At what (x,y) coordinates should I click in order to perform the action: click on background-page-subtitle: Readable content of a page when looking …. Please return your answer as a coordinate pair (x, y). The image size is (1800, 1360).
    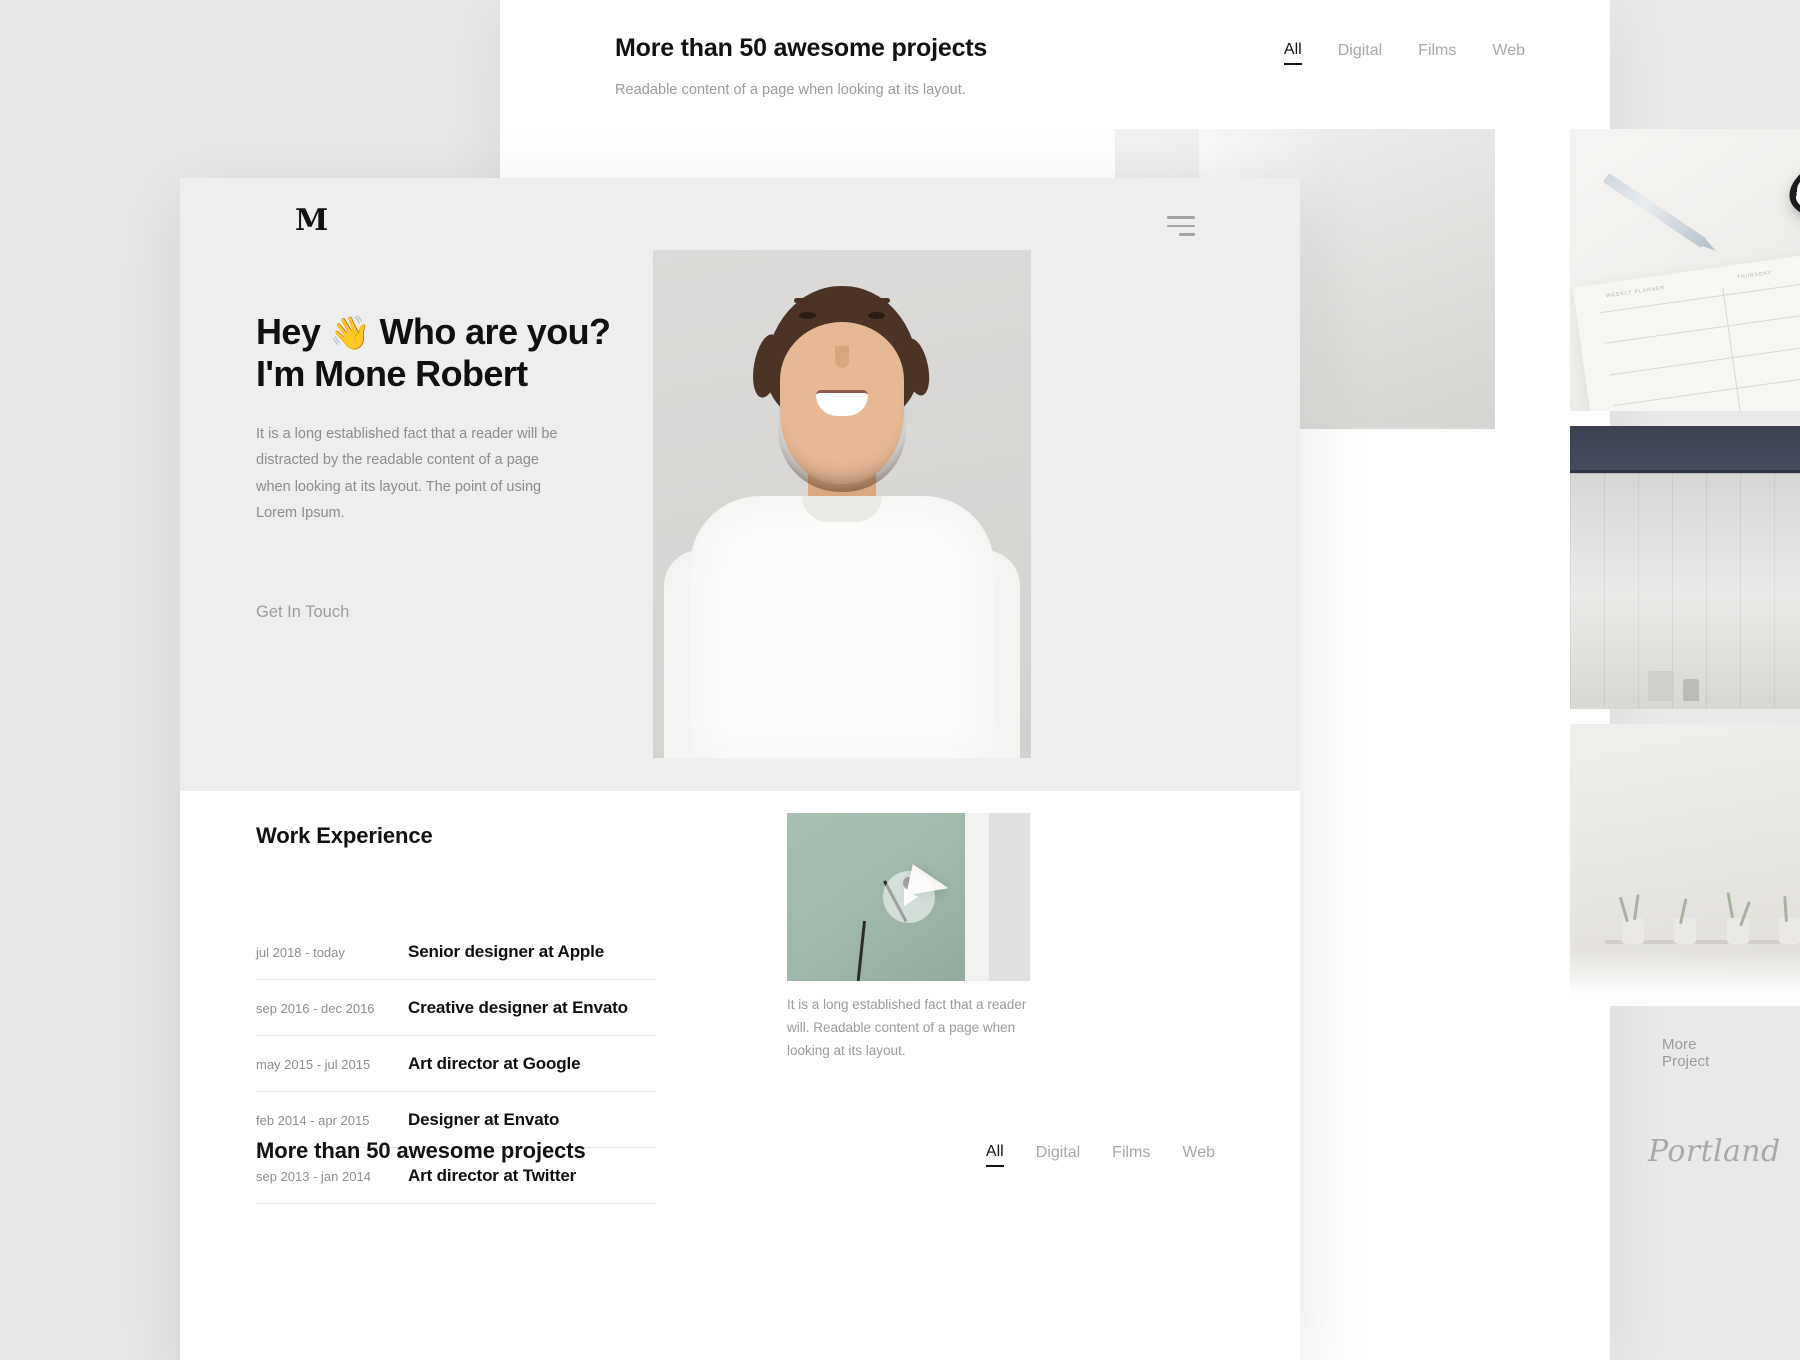
    Looking at the image, I should click on (790, 90).